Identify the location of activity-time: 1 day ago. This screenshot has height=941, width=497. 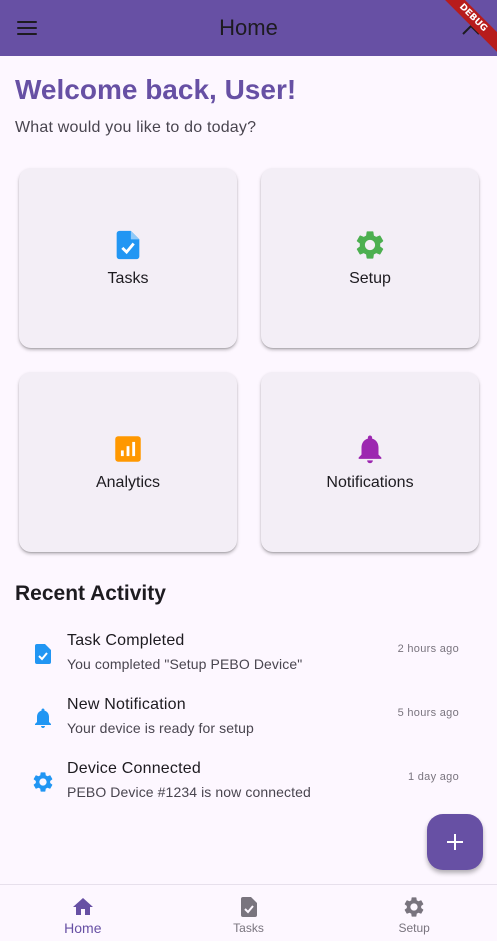
(433, 777).